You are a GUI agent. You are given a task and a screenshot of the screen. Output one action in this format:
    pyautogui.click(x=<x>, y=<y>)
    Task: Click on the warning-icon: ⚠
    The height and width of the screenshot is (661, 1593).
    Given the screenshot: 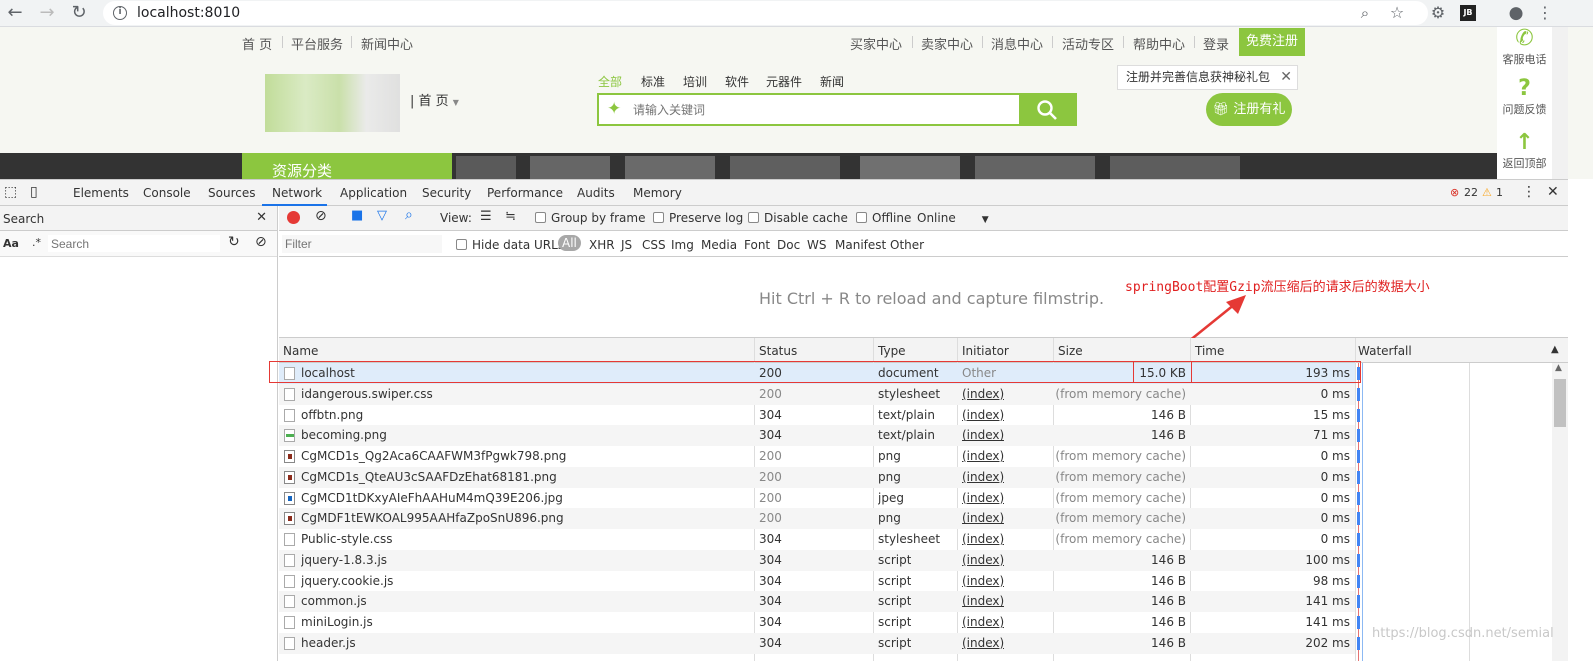 What is the action you would take?
    pyautogui.click(x=1487, y=192)
    